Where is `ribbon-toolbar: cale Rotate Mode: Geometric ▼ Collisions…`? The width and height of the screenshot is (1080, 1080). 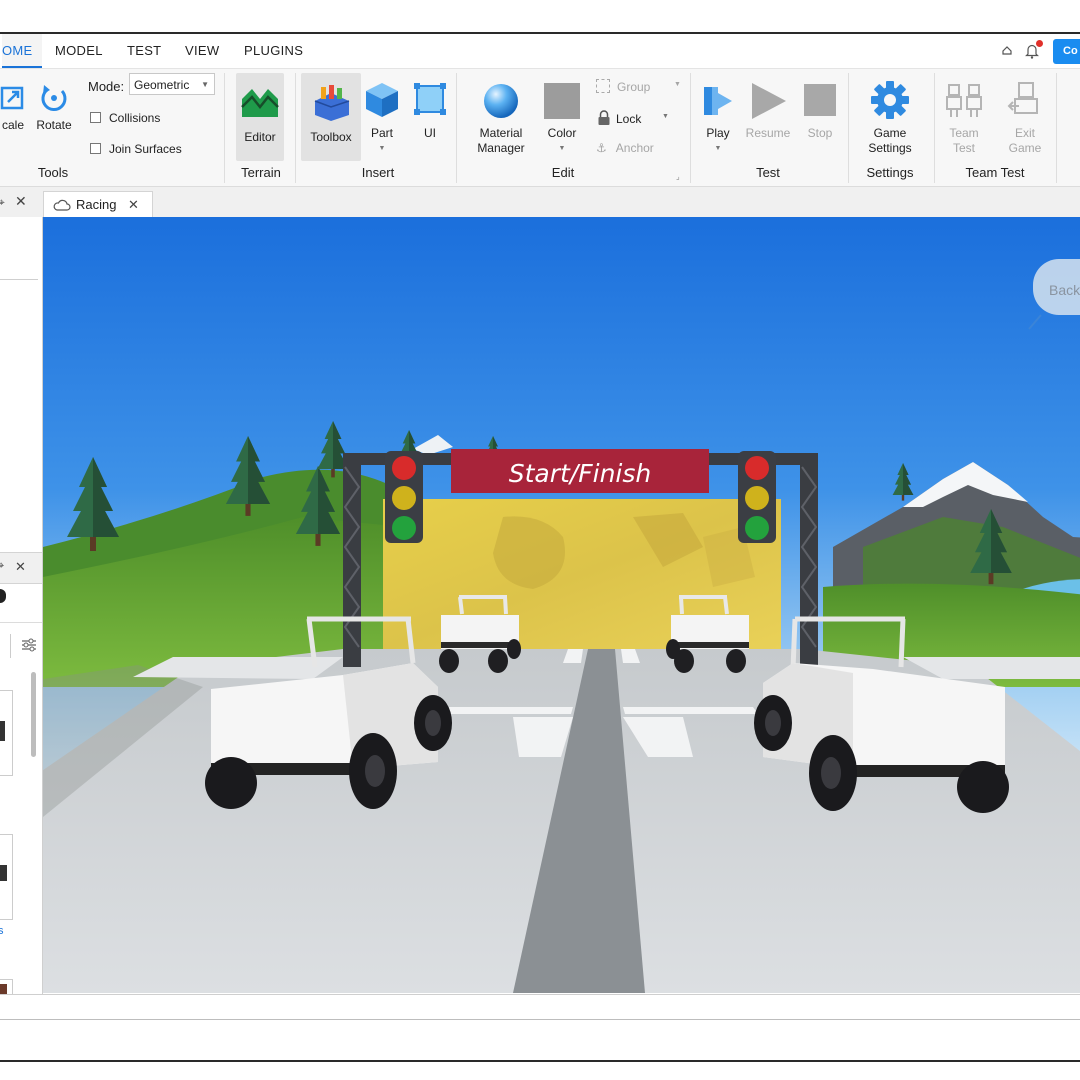 ribbon-toolbar: cale Rotate Mode: Geometric ▼ Collisions… is located at coordinates (540, 128).